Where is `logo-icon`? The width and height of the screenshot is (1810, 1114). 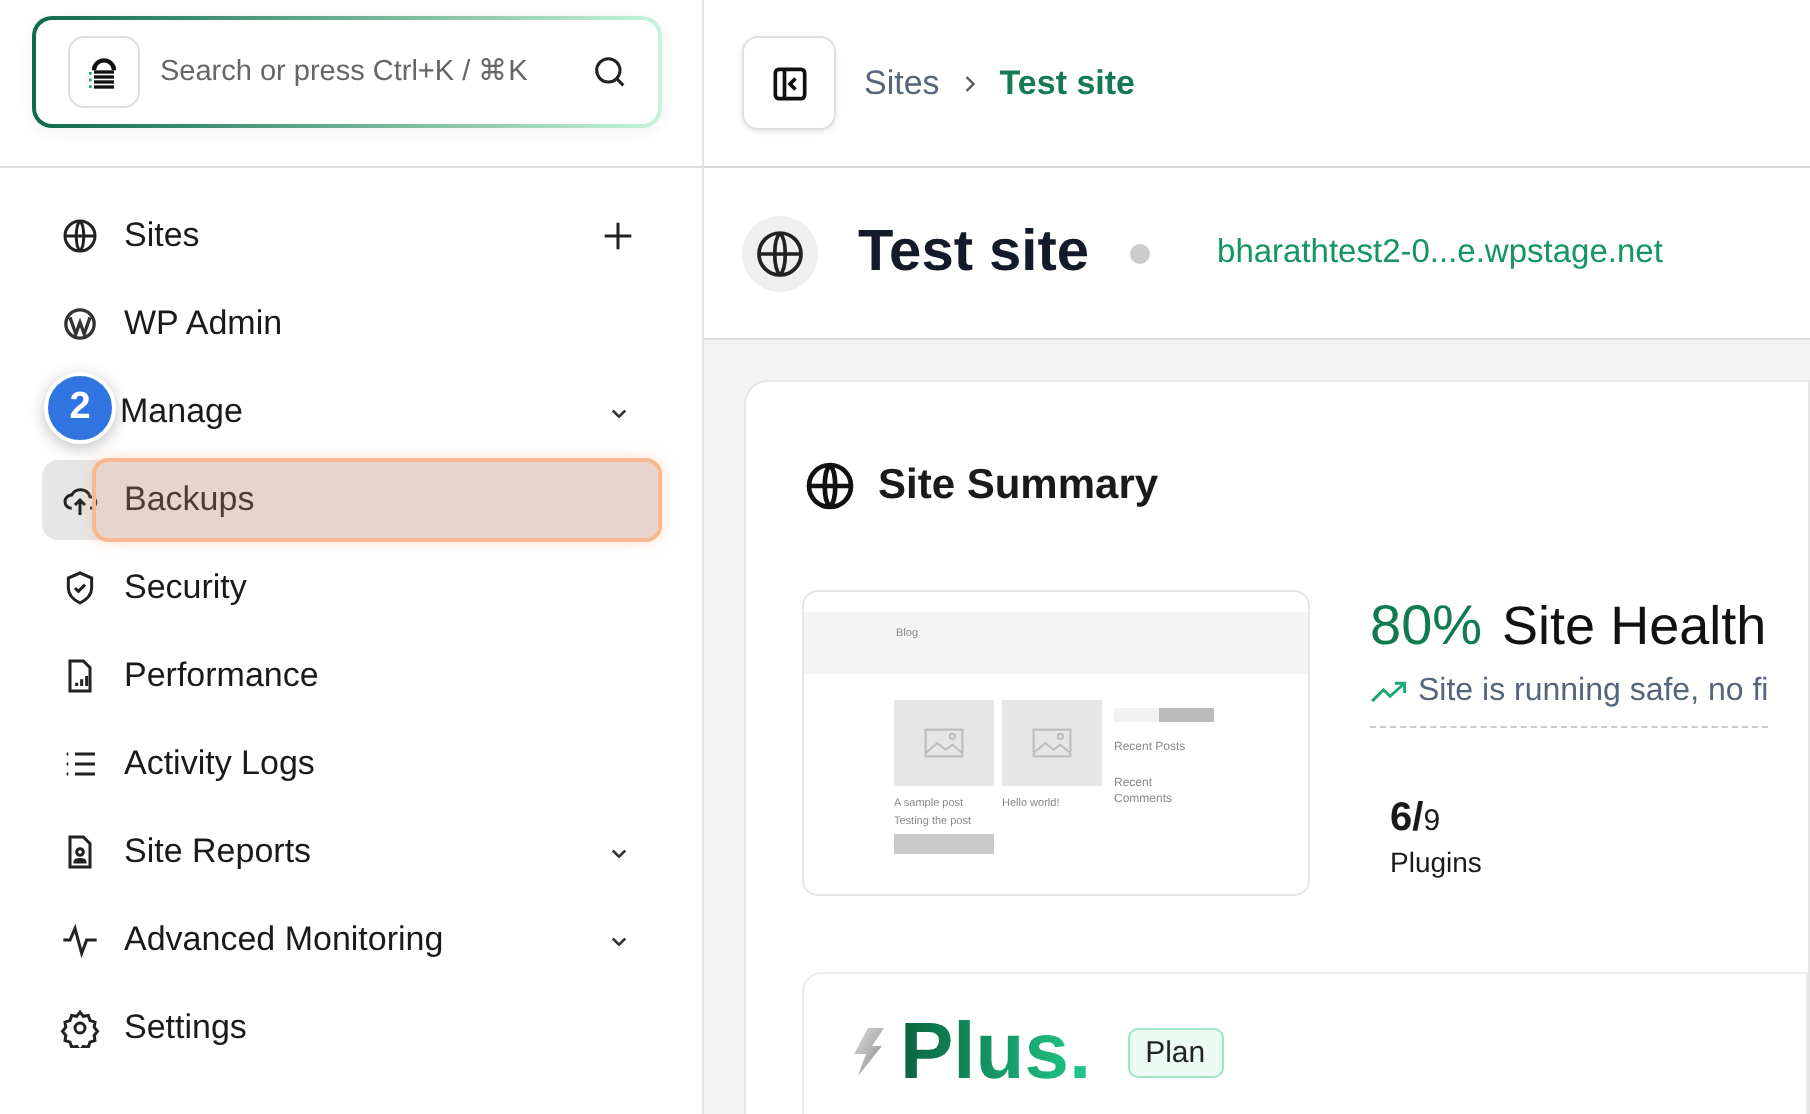 logo-icon is located at coordinates (104, 72).